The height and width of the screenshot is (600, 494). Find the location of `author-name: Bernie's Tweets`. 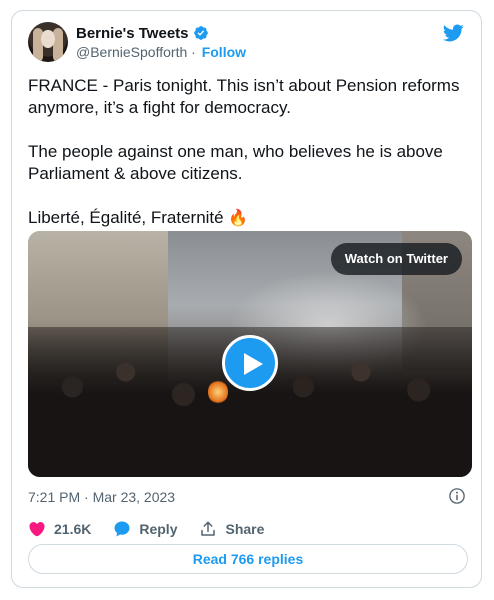

author-name: Bernie's Tweets is located at coordinates (132, 33).